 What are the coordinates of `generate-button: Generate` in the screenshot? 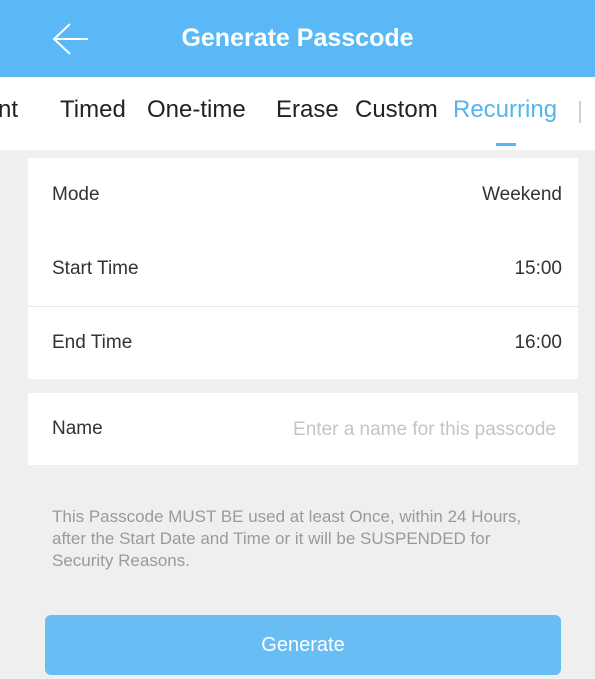 It's located at (303, 645).